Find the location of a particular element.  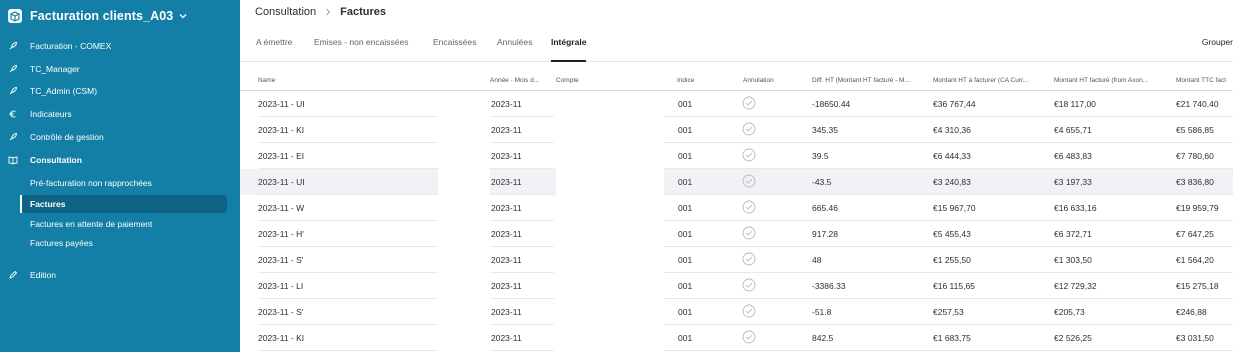

app-switcher: Facturation clients_A03 is located at coordinates (120, 16).